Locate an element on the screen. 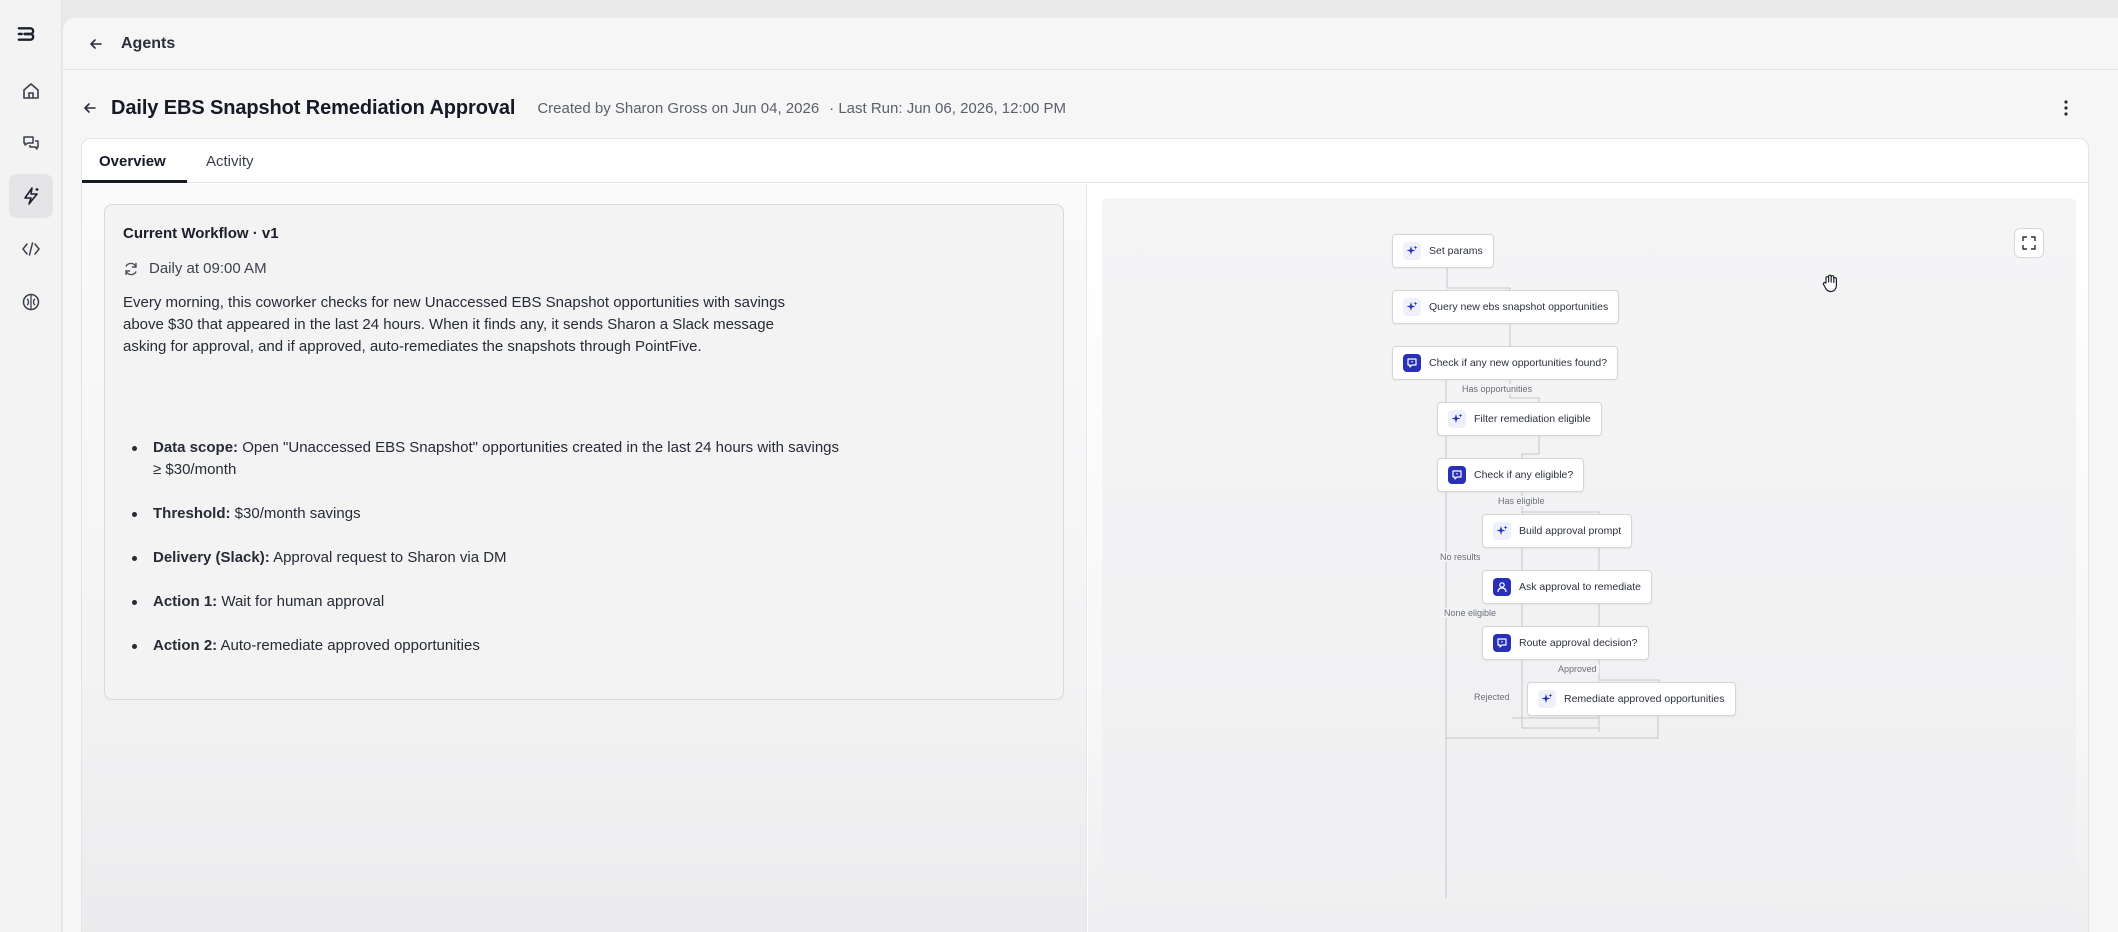 The width and height of the screenshot is (2118, 932). hand-cursor-icon is located at coordinates (1829, 283).